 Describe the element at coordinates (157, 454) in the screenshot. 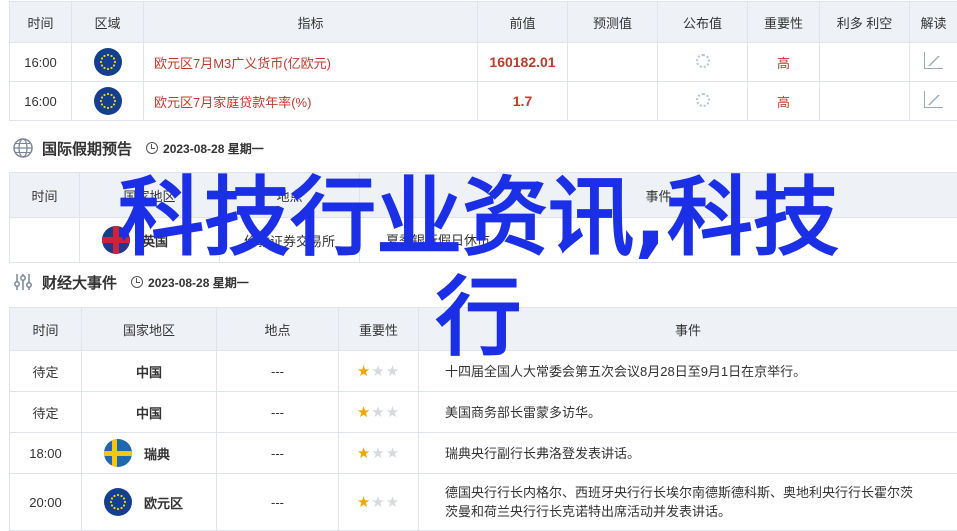

I see `country-name: 瑞典` at that location.